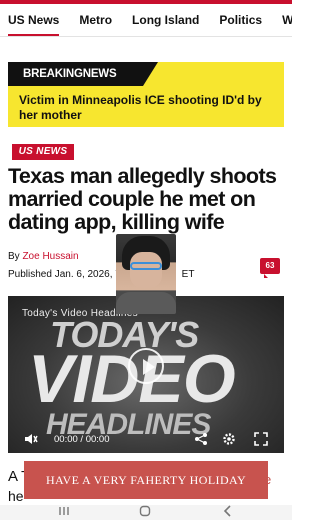 This screenshot has height=520, width=320. What do you see at coordinates (66, 439) in the screenshot?
I see `time-current: 00:00` at bounding box center [66, 439].